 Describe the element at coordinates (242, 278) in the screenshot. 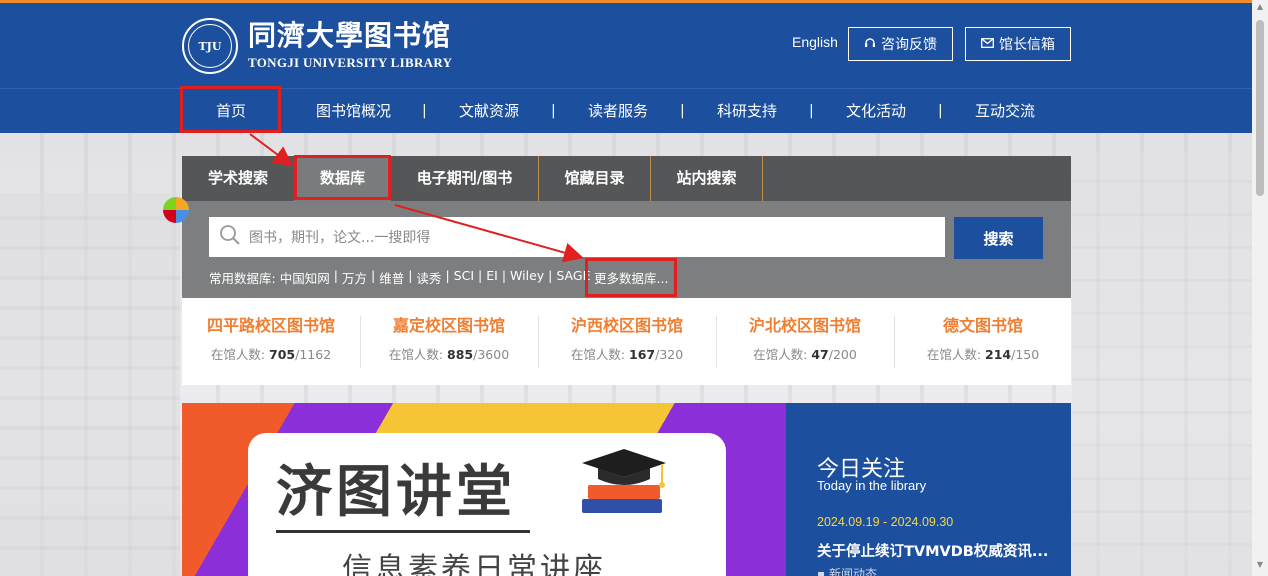

I see `common-db-label: 常用数据库:` at that location.